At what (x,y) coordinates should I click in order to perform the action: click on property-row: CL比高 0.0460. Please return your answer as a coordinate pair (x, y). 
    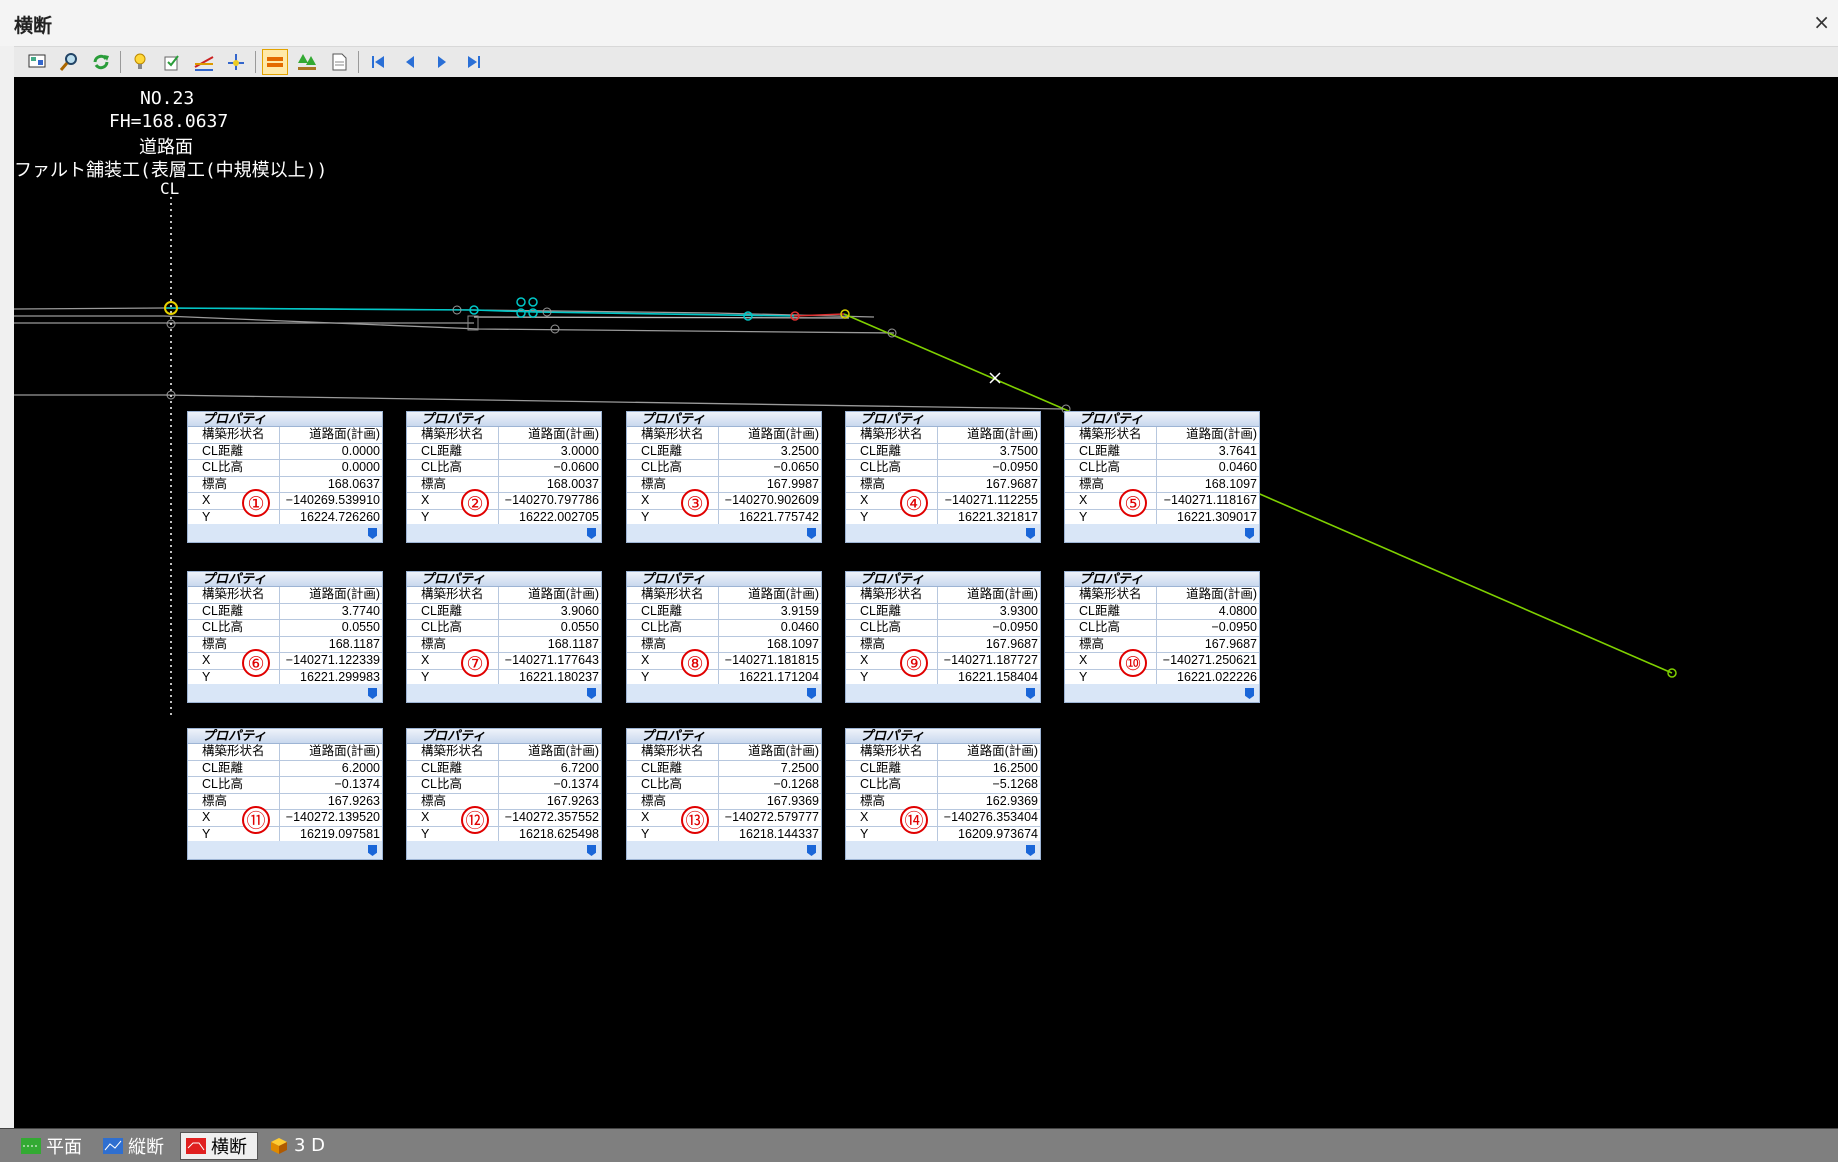
    Looking at the image, I should click on (724, 628).